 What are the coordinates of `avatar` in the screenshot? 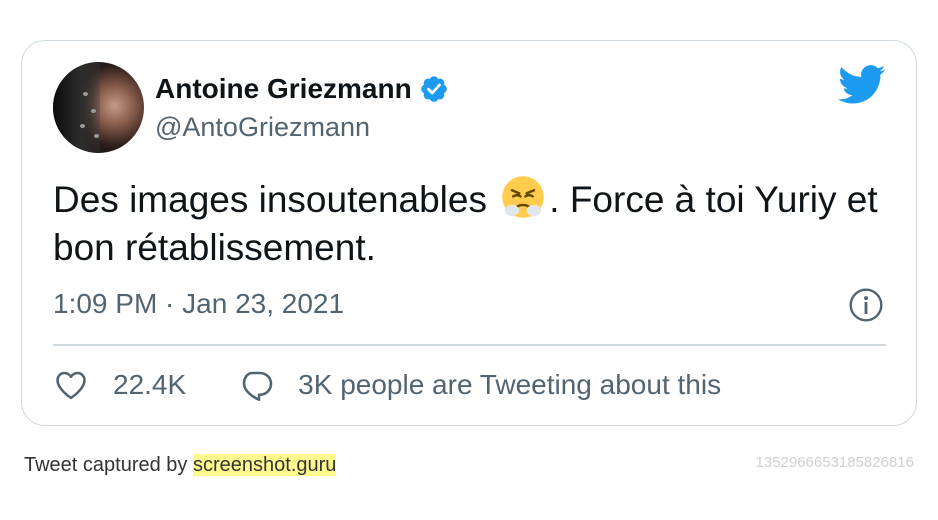 It's located at (98, 107).